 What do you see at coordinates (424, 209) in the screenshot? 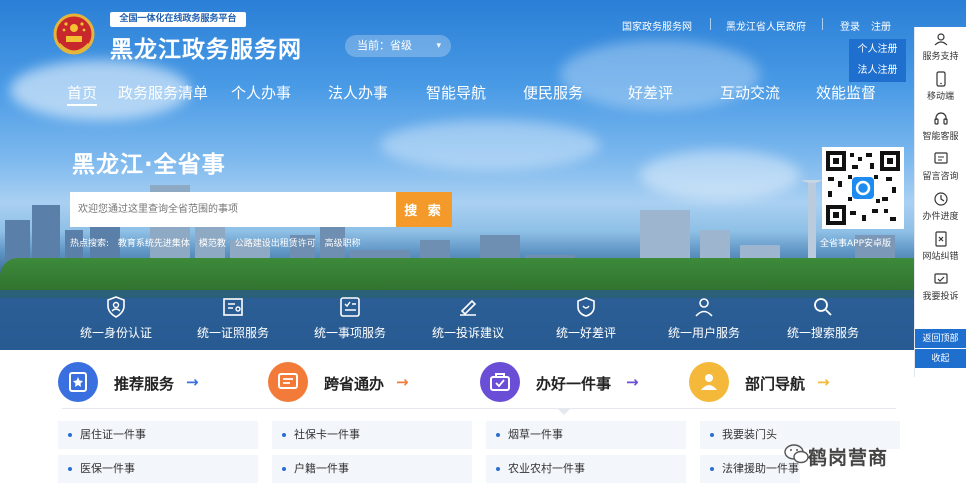
I see `search-button: 搜 索` at bounding box center [424, 209].